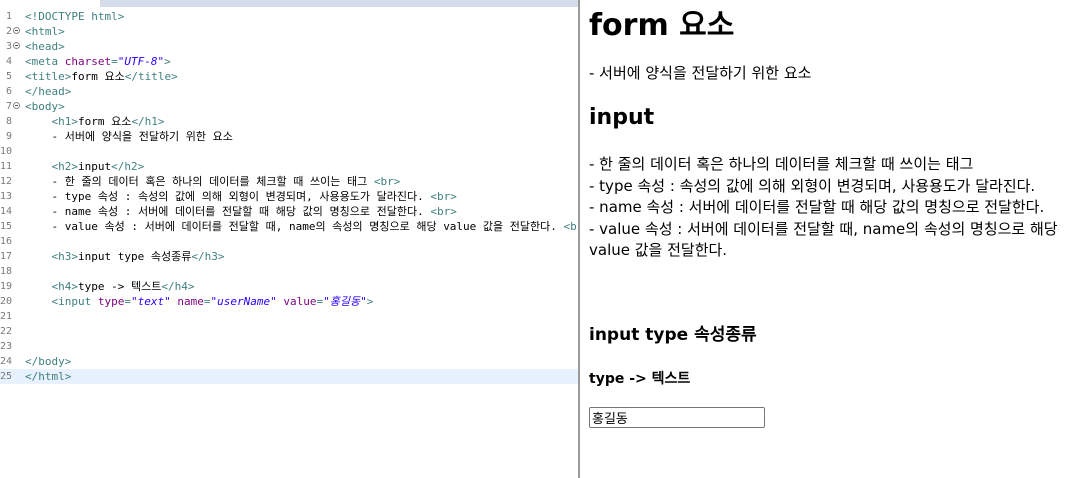 This screenshot has width=1078, height=478. Describe the element at coordinates (289, 271) in the screenshot. I see `code-line: 18` at that location.